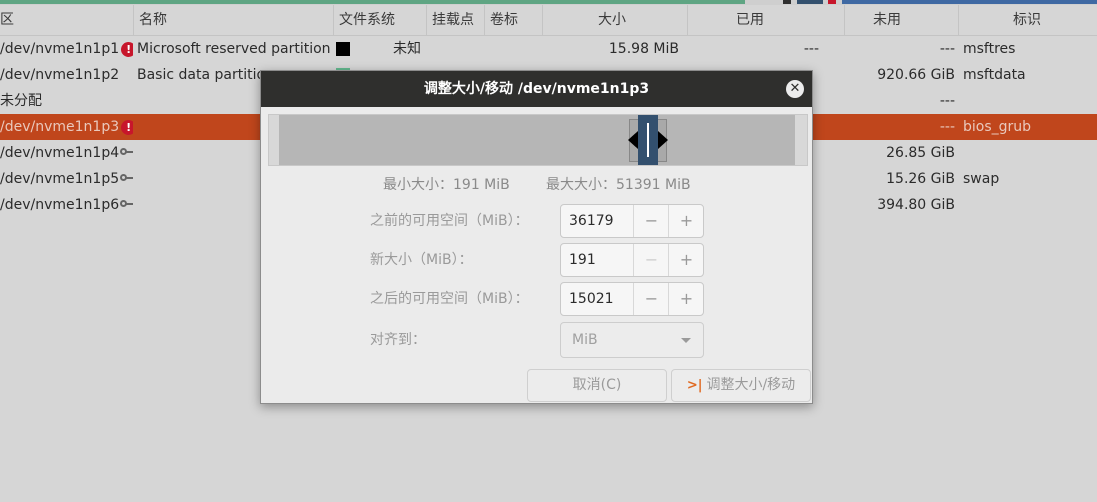 This screenshot has width=1097, height=502. Describe the element at coordinates (916, 75) in the screenshot. I see `partition-unused: 920.66 GiB` at that location.